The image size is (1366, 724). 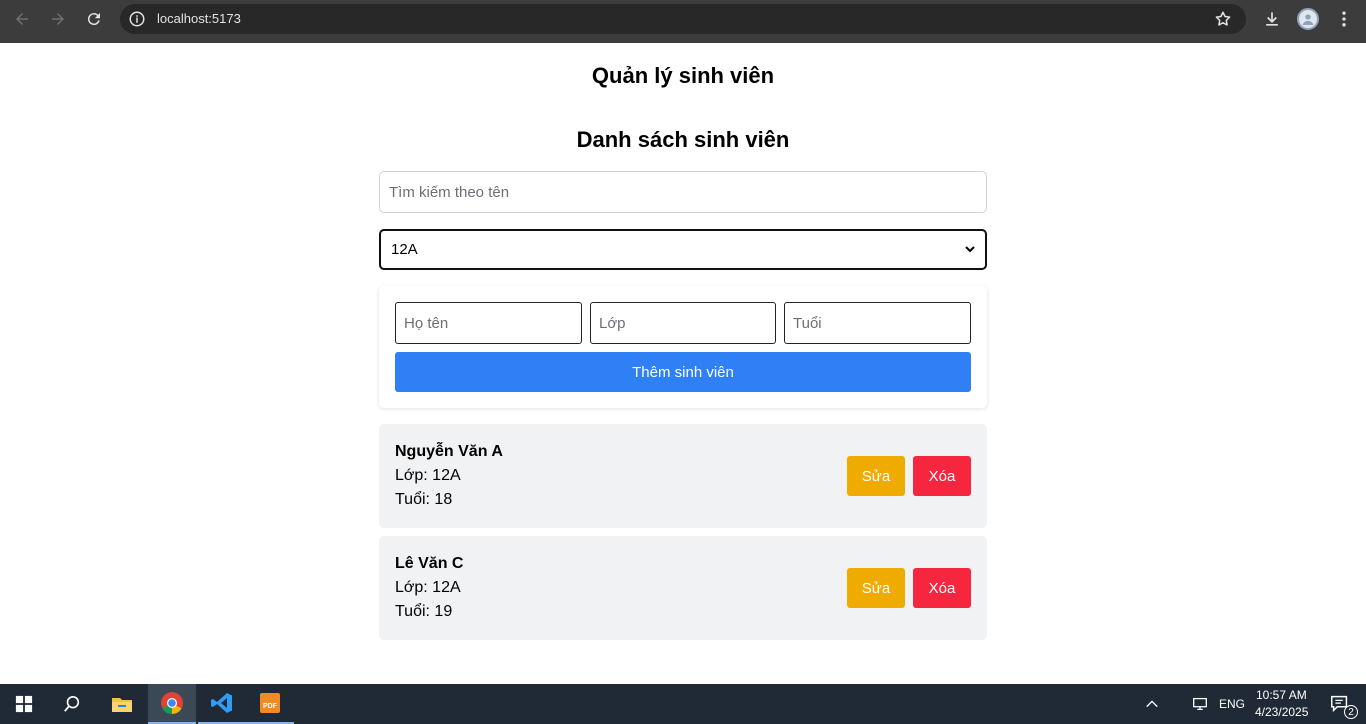 What do you see at coordinates (683, 139) in the screenshot?
I see `list-title: Danh sách sinh viên` at bounding box center [683, 139].